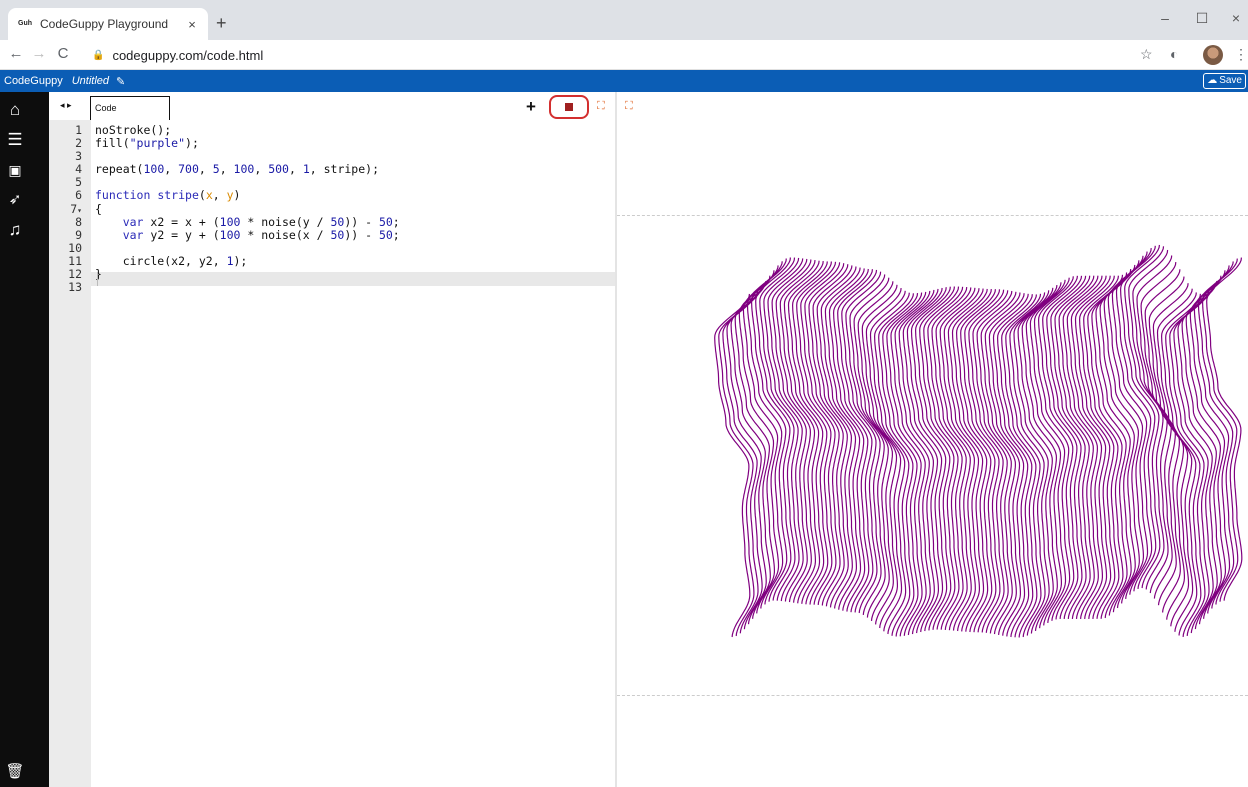 Image resolution: width=1248 pixels, height=787 pixels. I want to click on browser-tab: Guh CodeGuppy Playground ×, so click(108, 24).